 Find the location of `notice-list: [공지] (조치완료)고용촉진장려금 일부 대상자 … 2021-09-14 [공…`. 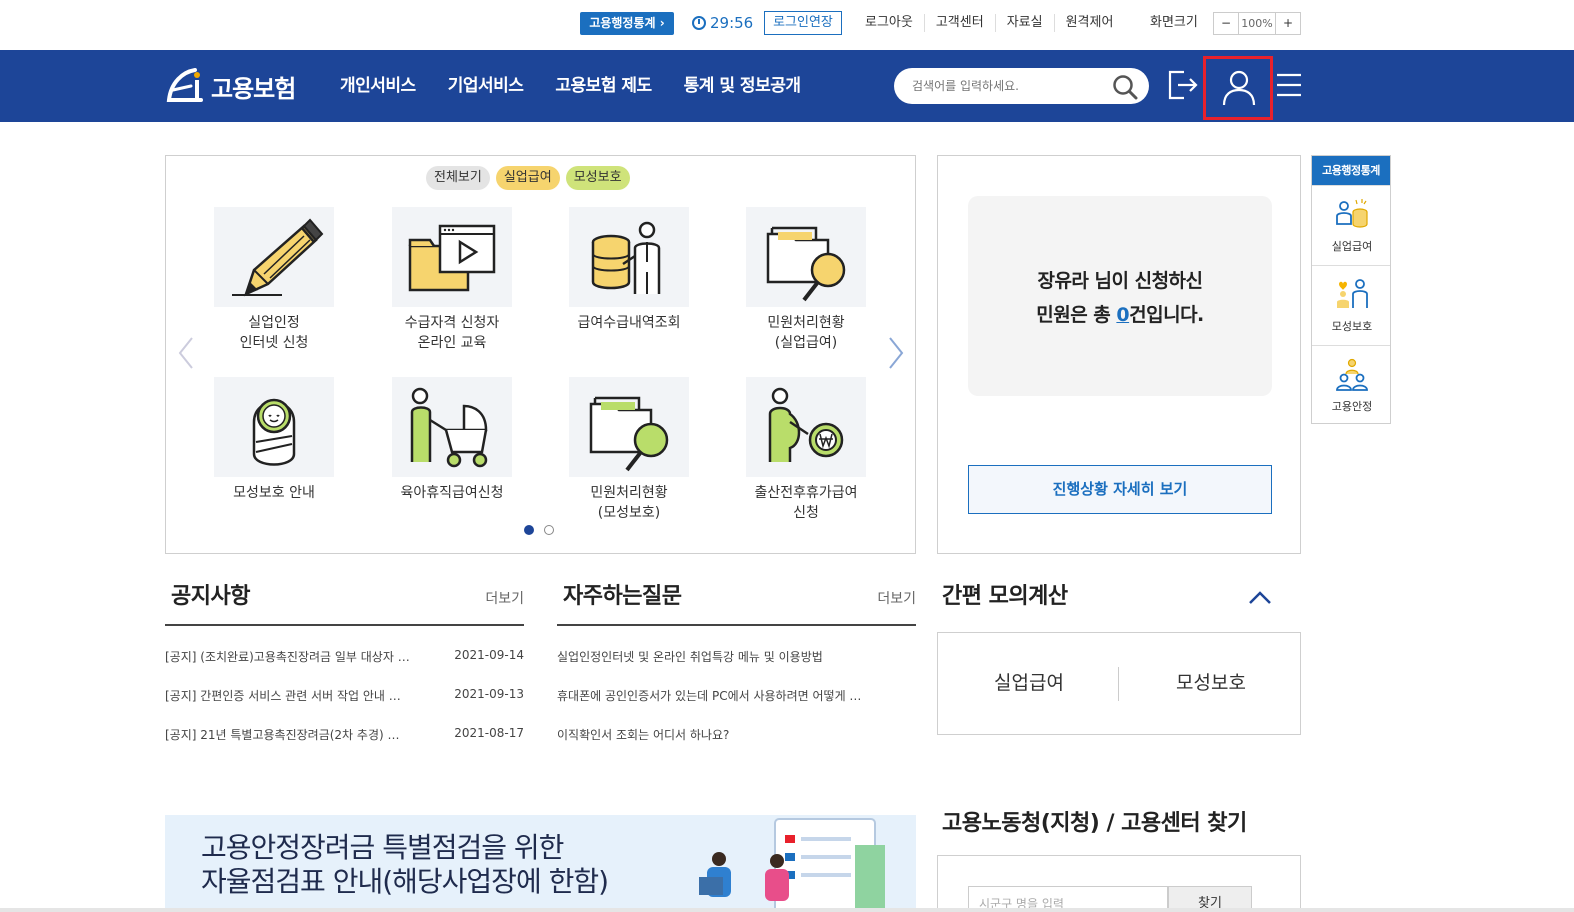

notice-list: [공지] (조치완료)고용촉진장려금 일부 대상자 … 2021-09-14 [공… is located at coordinates (344, 706).